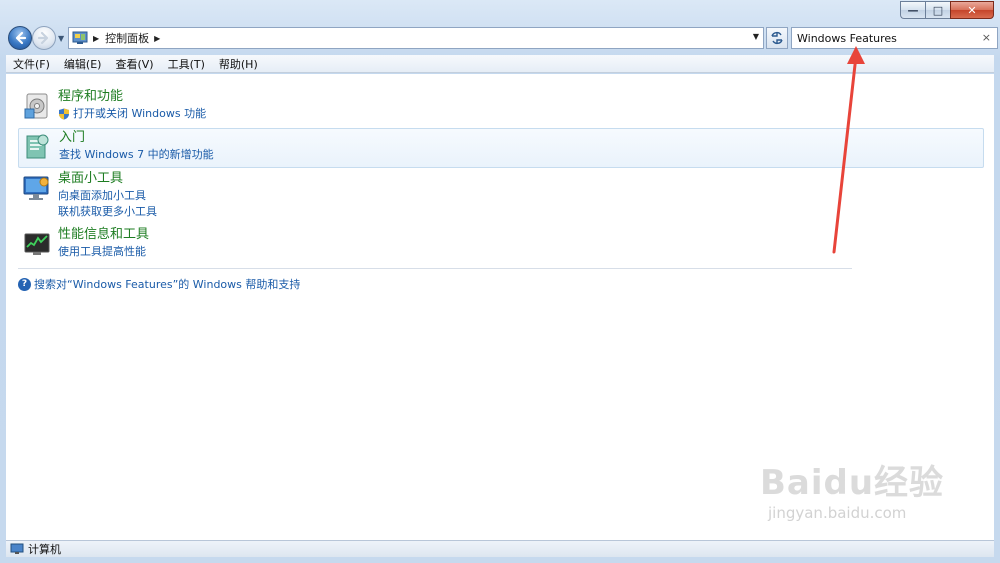 The image size is (1000, 563). Describe the element at coordinates (63, 39) in the screenshot. I see `recent-pages-dropdown: ▼` at that location.